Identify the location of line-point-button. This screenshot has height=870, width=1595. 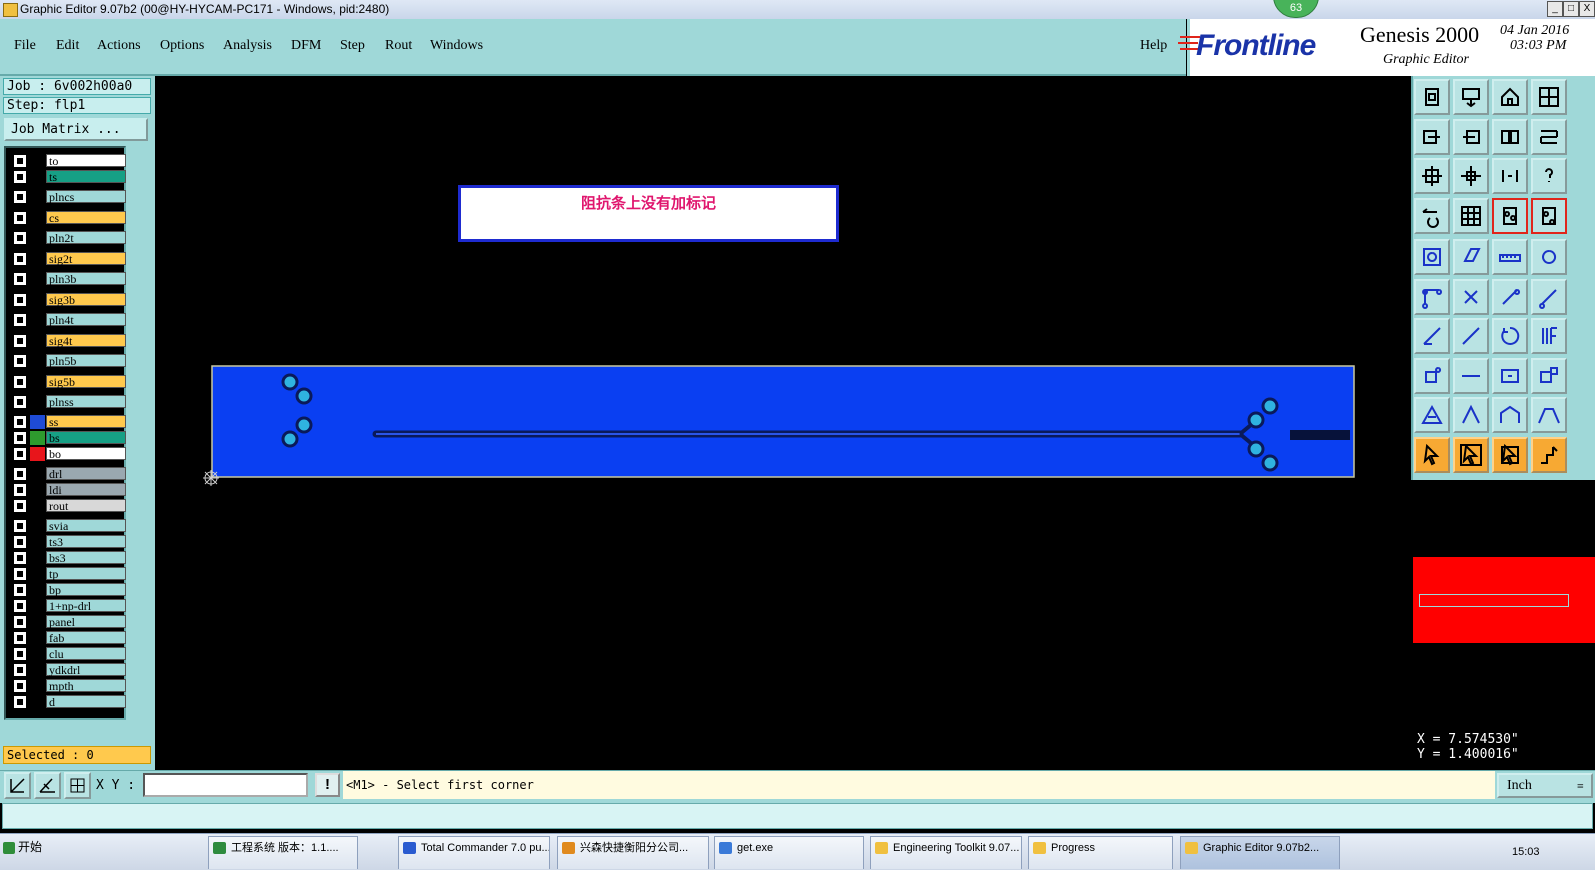
(1510, 296).